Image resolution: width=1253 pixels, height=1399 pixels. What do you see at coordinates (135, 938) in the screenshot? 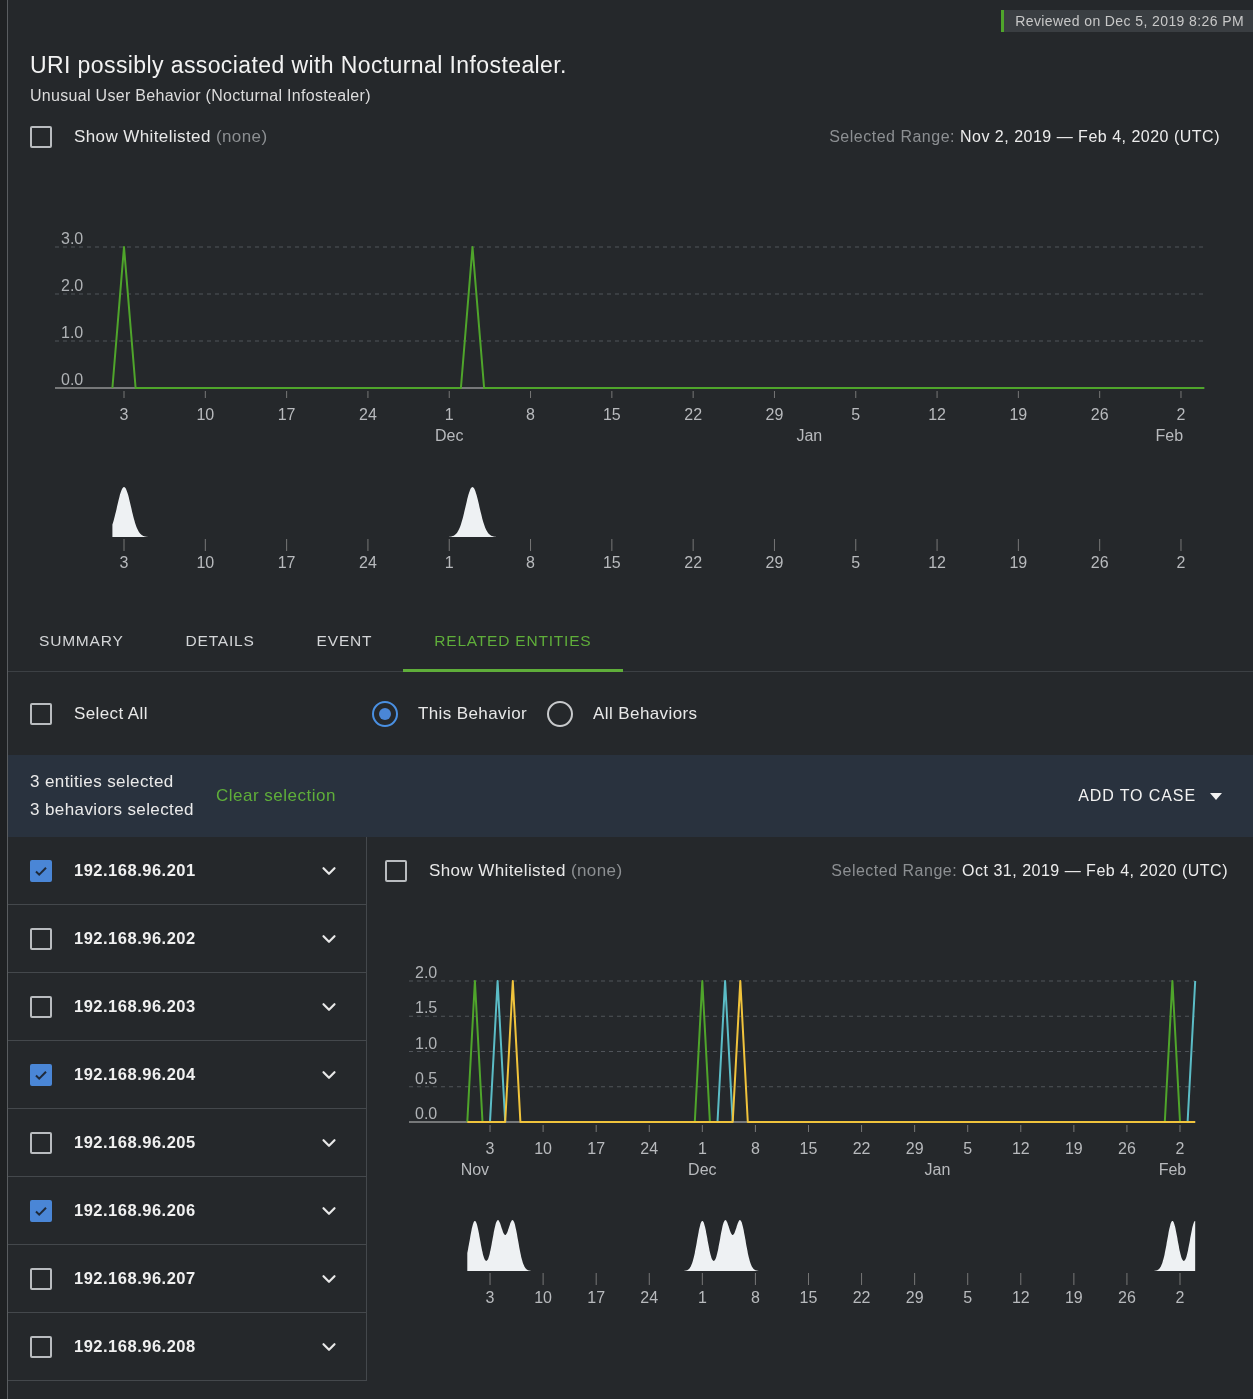
I see `entity-ip: 192.168.96.202` at bounding box center [135, 938].